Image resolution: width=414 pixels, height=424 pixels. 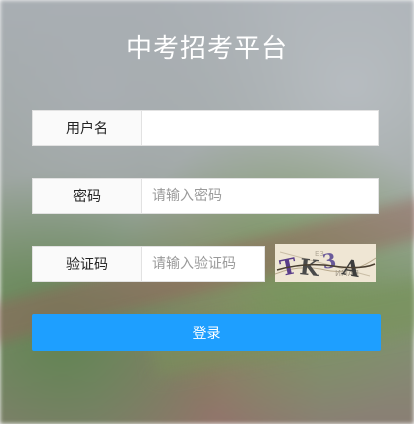 I want to click on password-label: 密码, so click(x=86, y=196).